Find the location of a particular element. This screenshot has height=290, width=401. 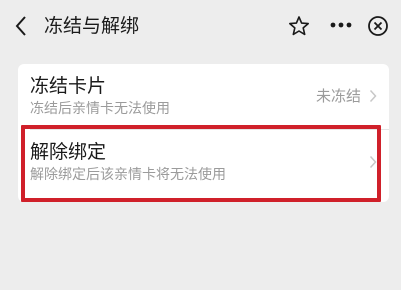

unbind-card-description: 解除绑定后该亲情卡将无法使用 is located at coordinates (128, 175).